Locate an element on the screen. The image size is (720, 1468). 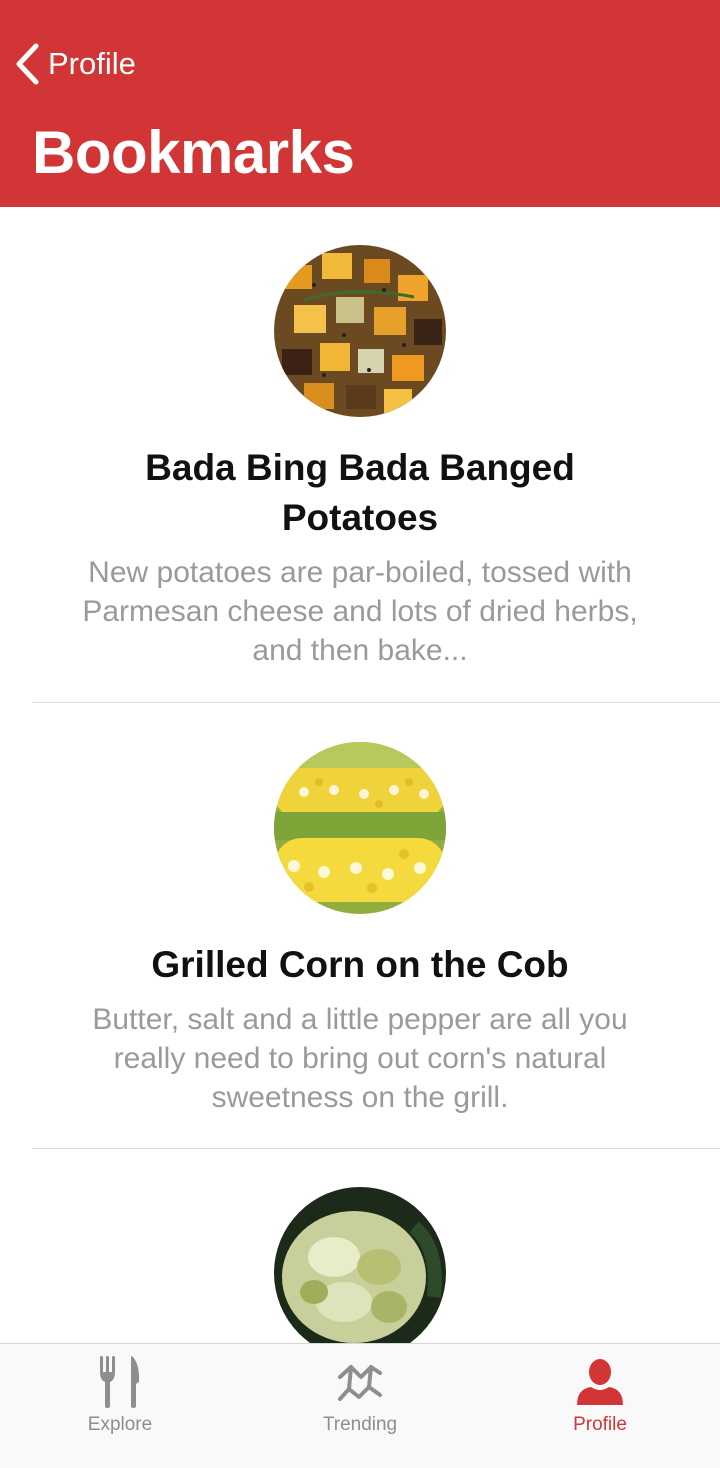
tab-profile: Profile is located at coordinates (600, 1394).